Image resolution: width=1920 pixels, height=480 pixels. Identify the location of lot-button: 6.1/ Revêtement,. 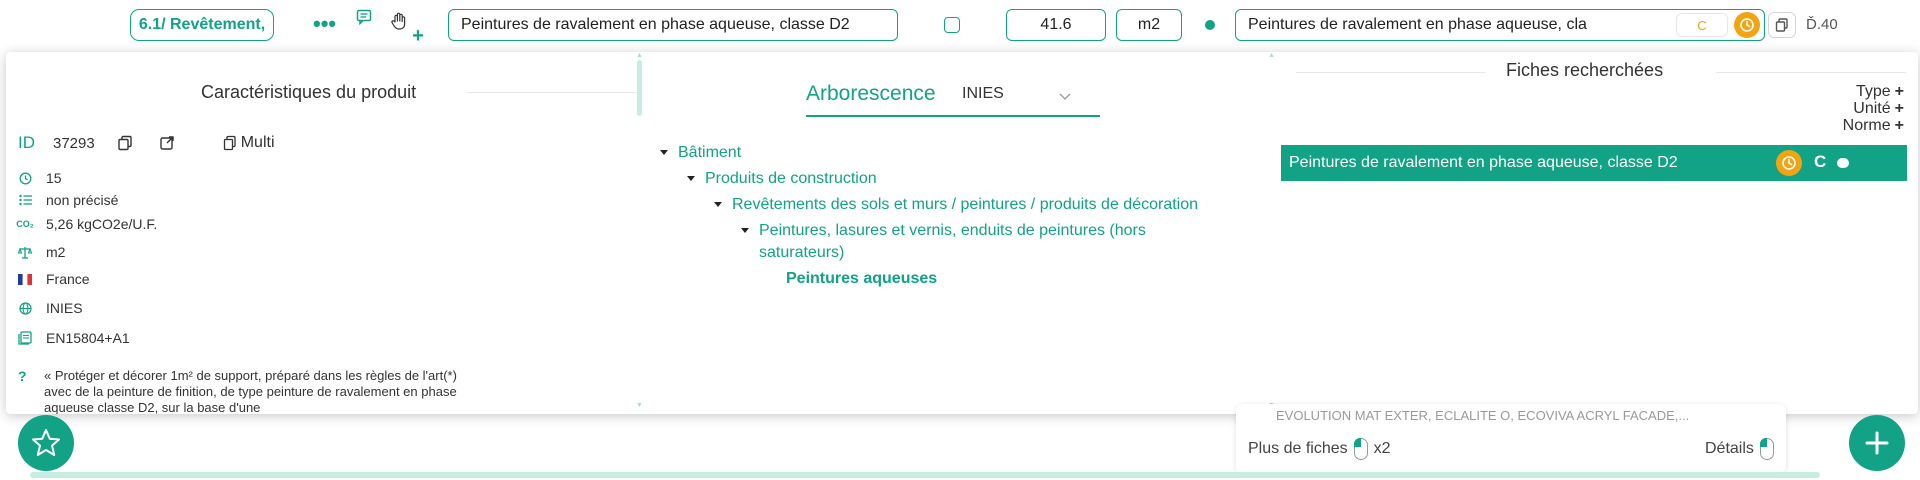
(202, 25).